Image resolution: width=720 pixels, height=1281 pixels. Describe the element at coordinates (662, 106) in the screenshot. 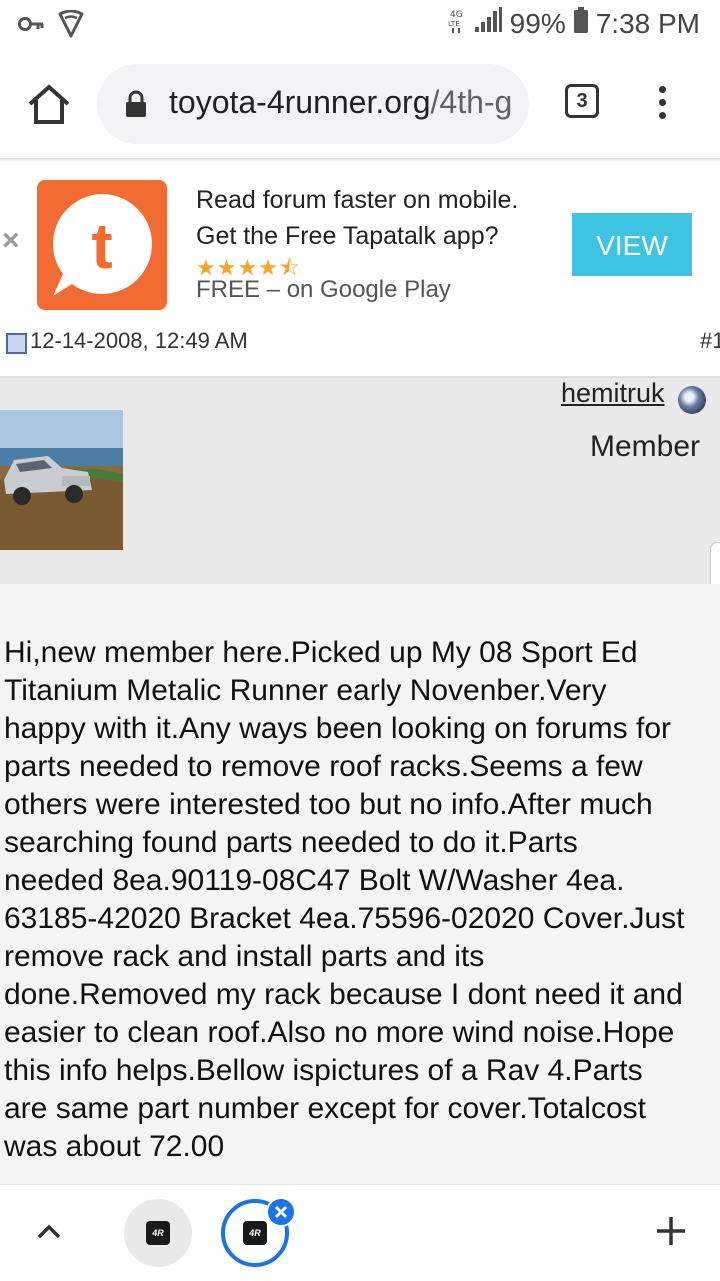

I see `overflow-menu-icon` at that location.